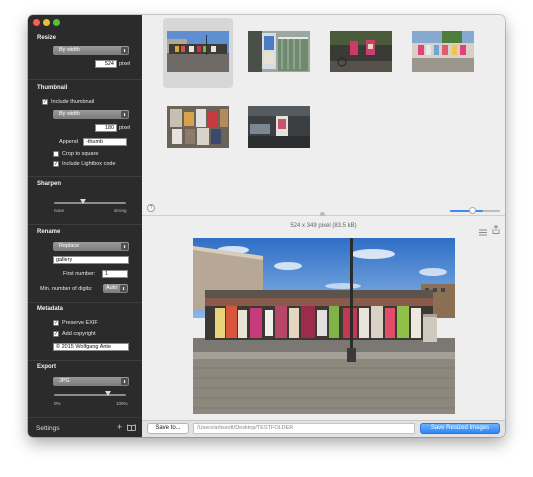 The width and height of the screenshot is (533, 477). Describe the element at coordinates (112, 288) in the screenshot. I see `min-digits-value: Auto` at that location.